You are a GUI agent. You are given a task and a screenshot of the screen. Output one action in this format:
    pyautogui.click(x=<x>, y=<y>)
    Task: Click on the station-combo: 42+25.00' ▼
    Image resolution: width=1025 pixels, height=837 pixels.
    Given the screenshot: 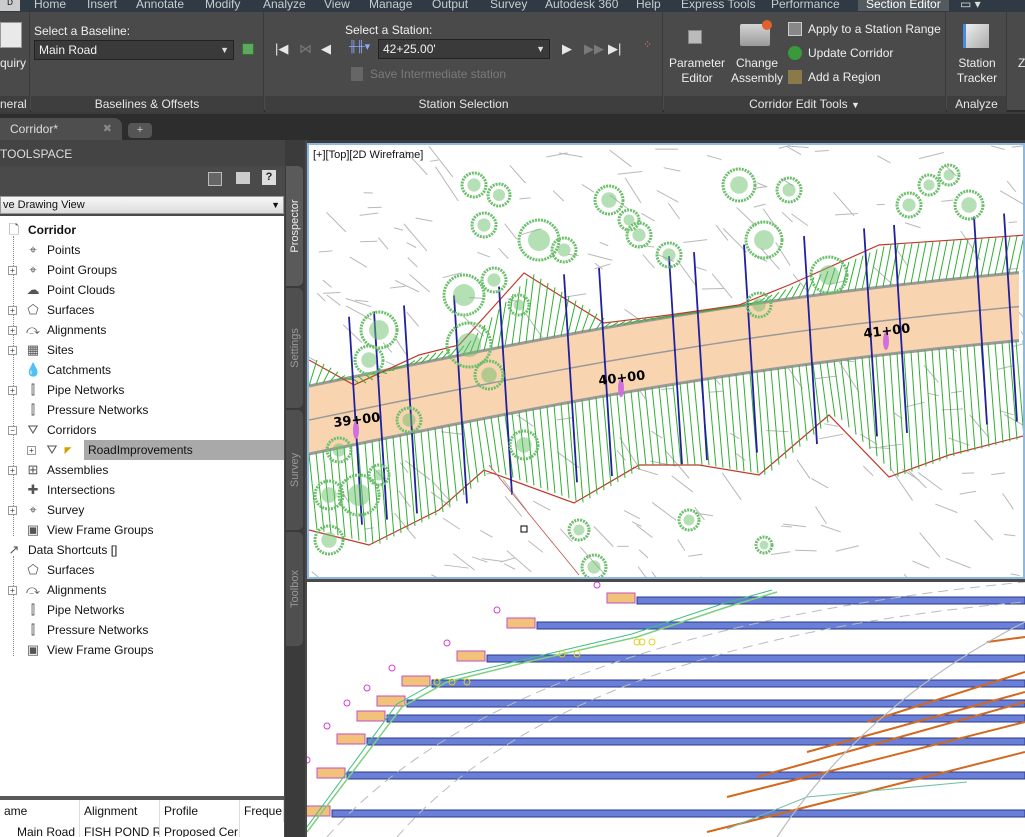 What is the action you would take?
    pyautogui.click(x=464, y=49)
    